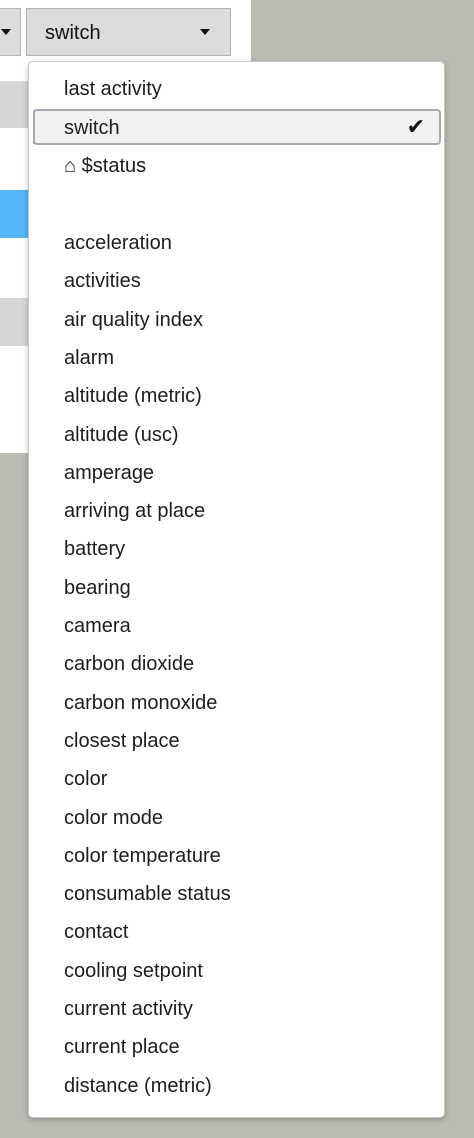 This screenshot has height=1138, width=474. I want to click on menu-item-label: activities, so click(102, 281).